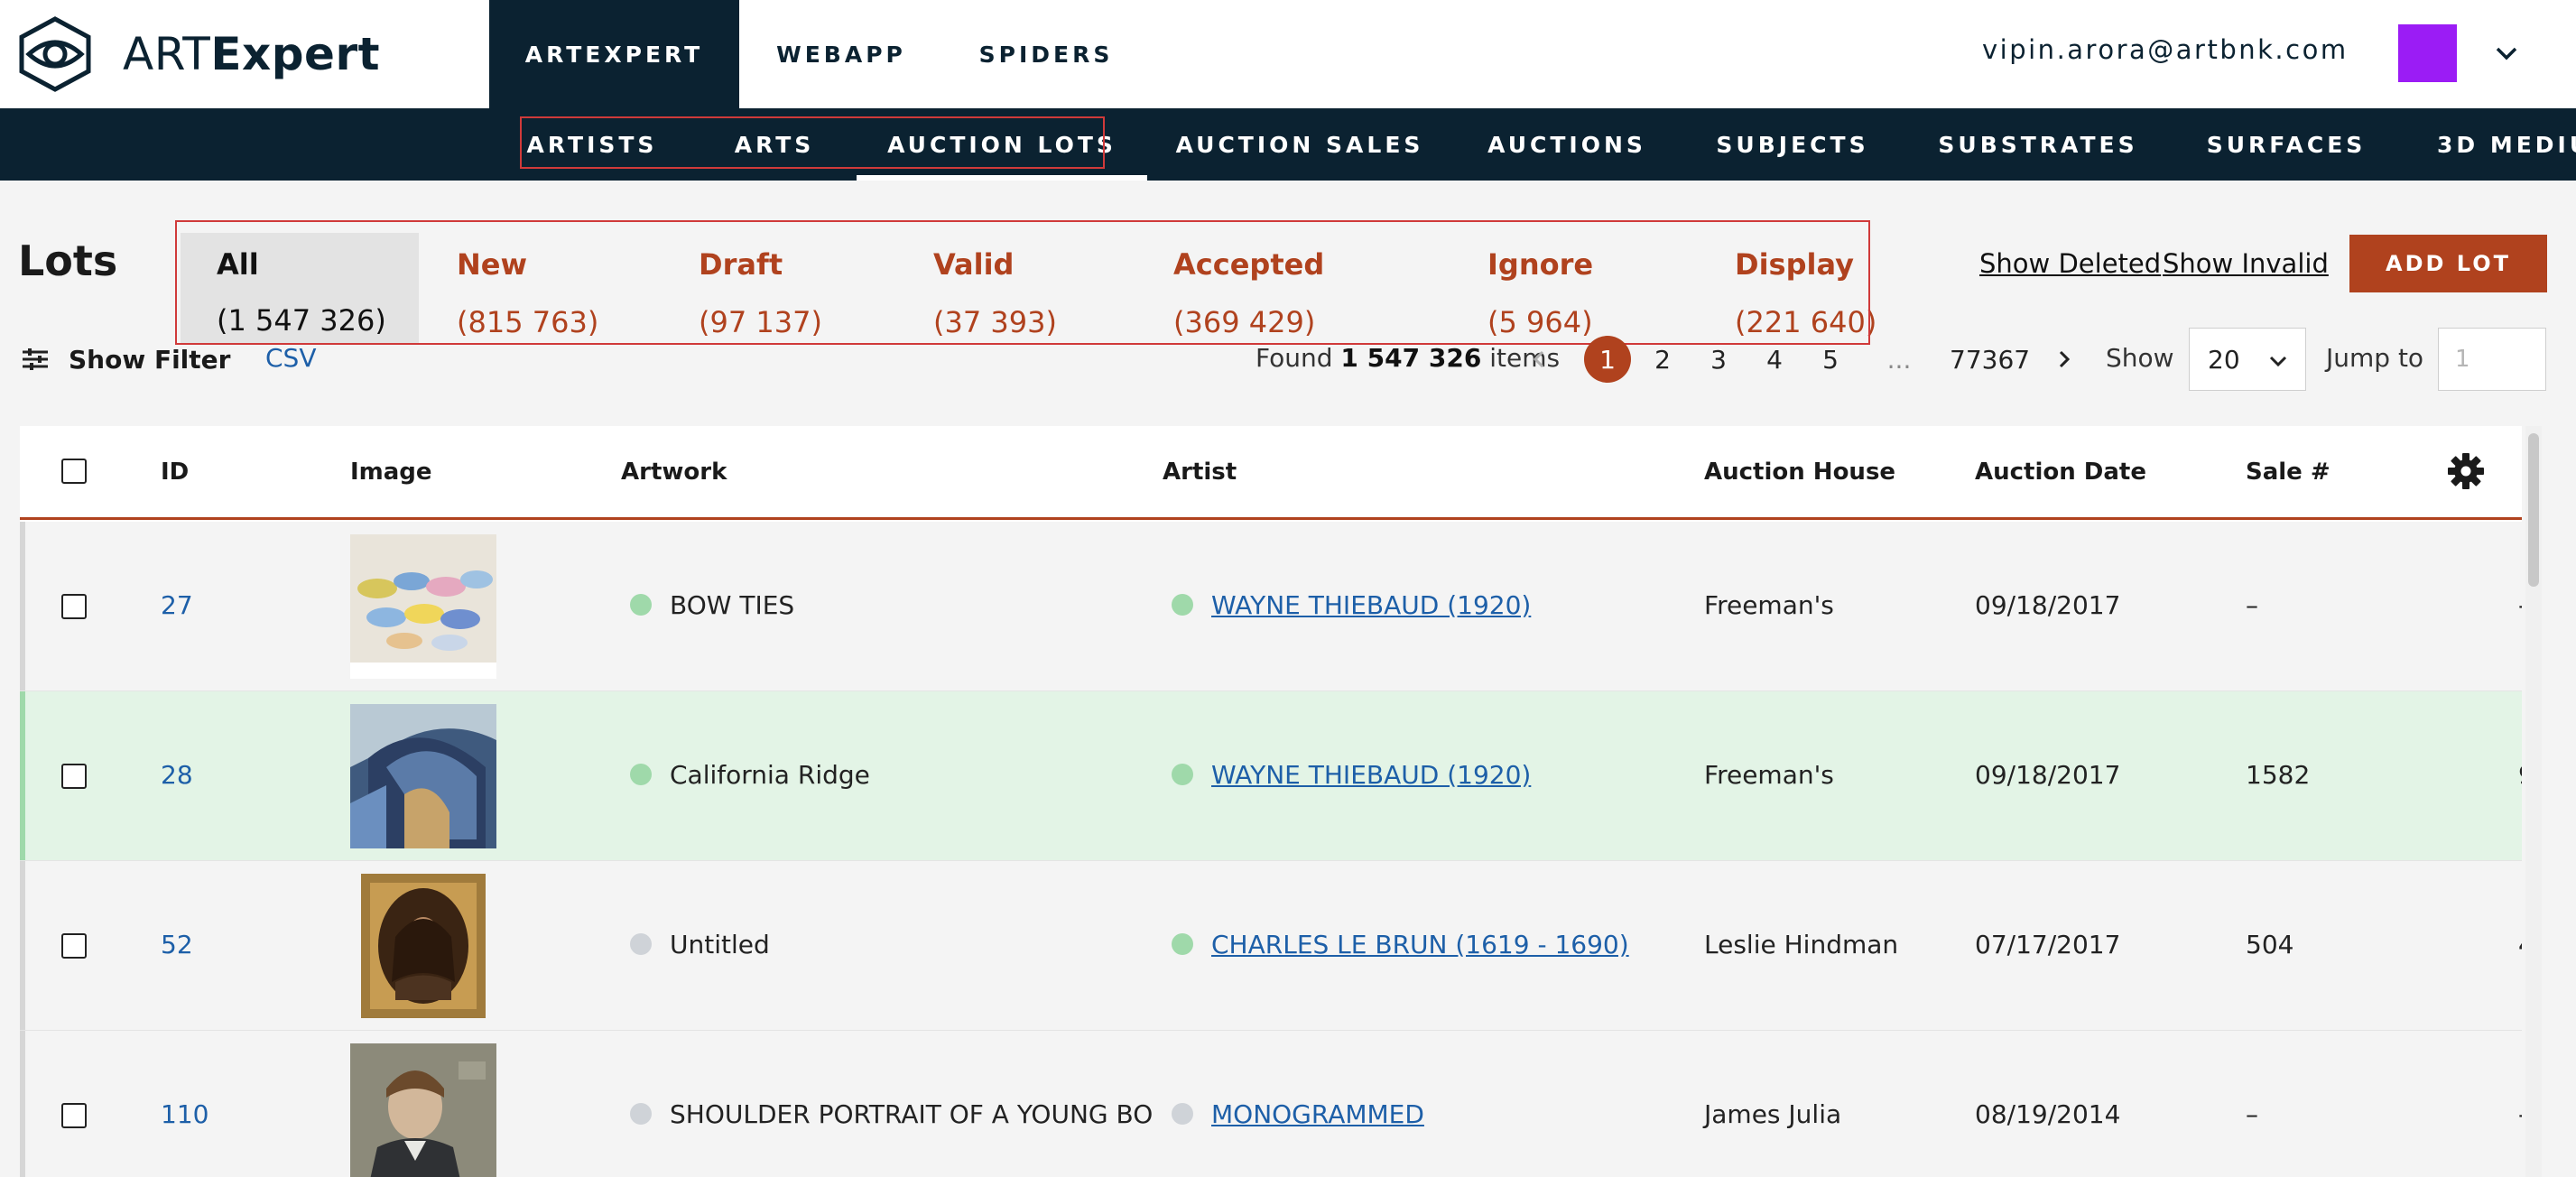 This screenshot has height=1177, width=2576. What do you see at coordinates (1023, 288) in the screenshot?
I see `status-tab-valid: Valid (37 393)` at bounding box center [1023, 288].